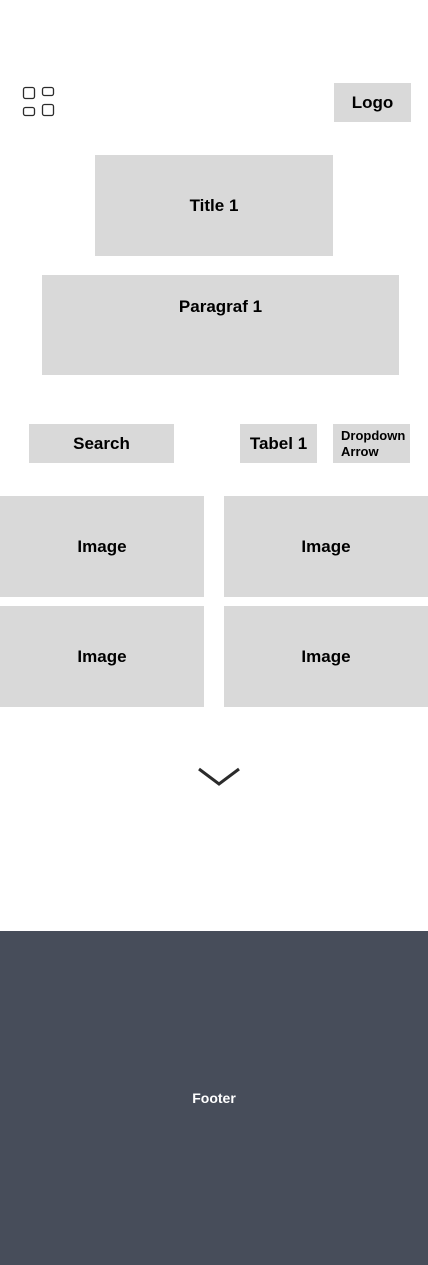 This screenshot has width=428, height=1265. Describe the element at coordinates (39, 102) in the screenshot. I see `grid-menu-icon` at that location.